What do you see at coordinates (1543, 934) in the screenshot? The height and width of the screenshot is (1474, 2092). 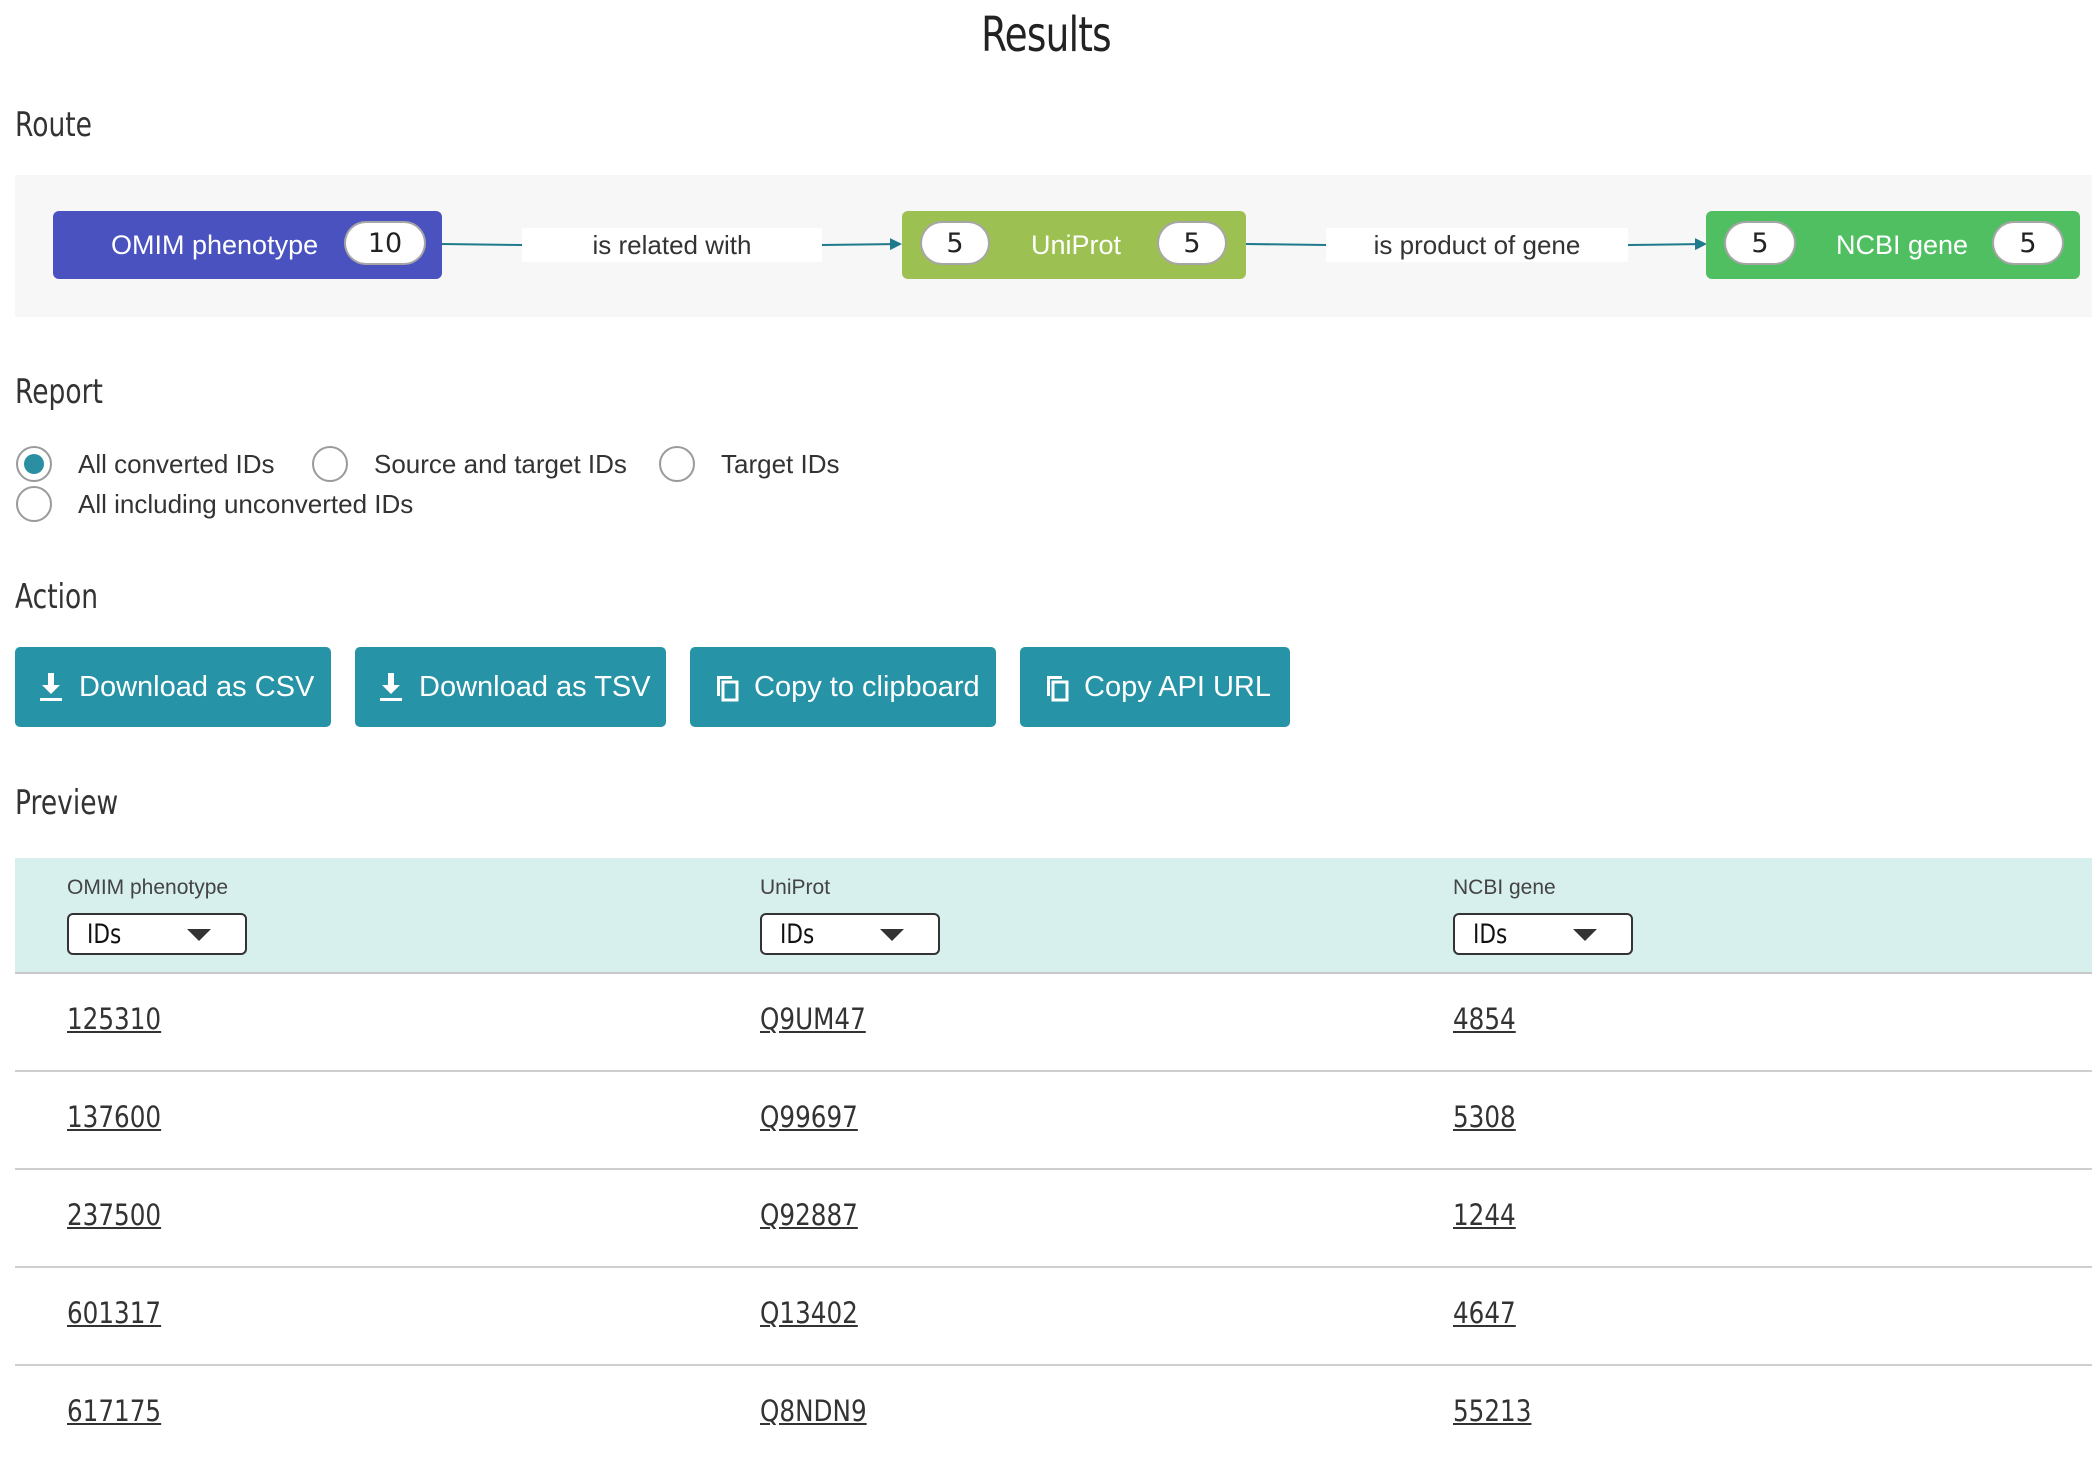 I see `column-select-ncbi-gene: IDs` at bounding box center [1543, 934].